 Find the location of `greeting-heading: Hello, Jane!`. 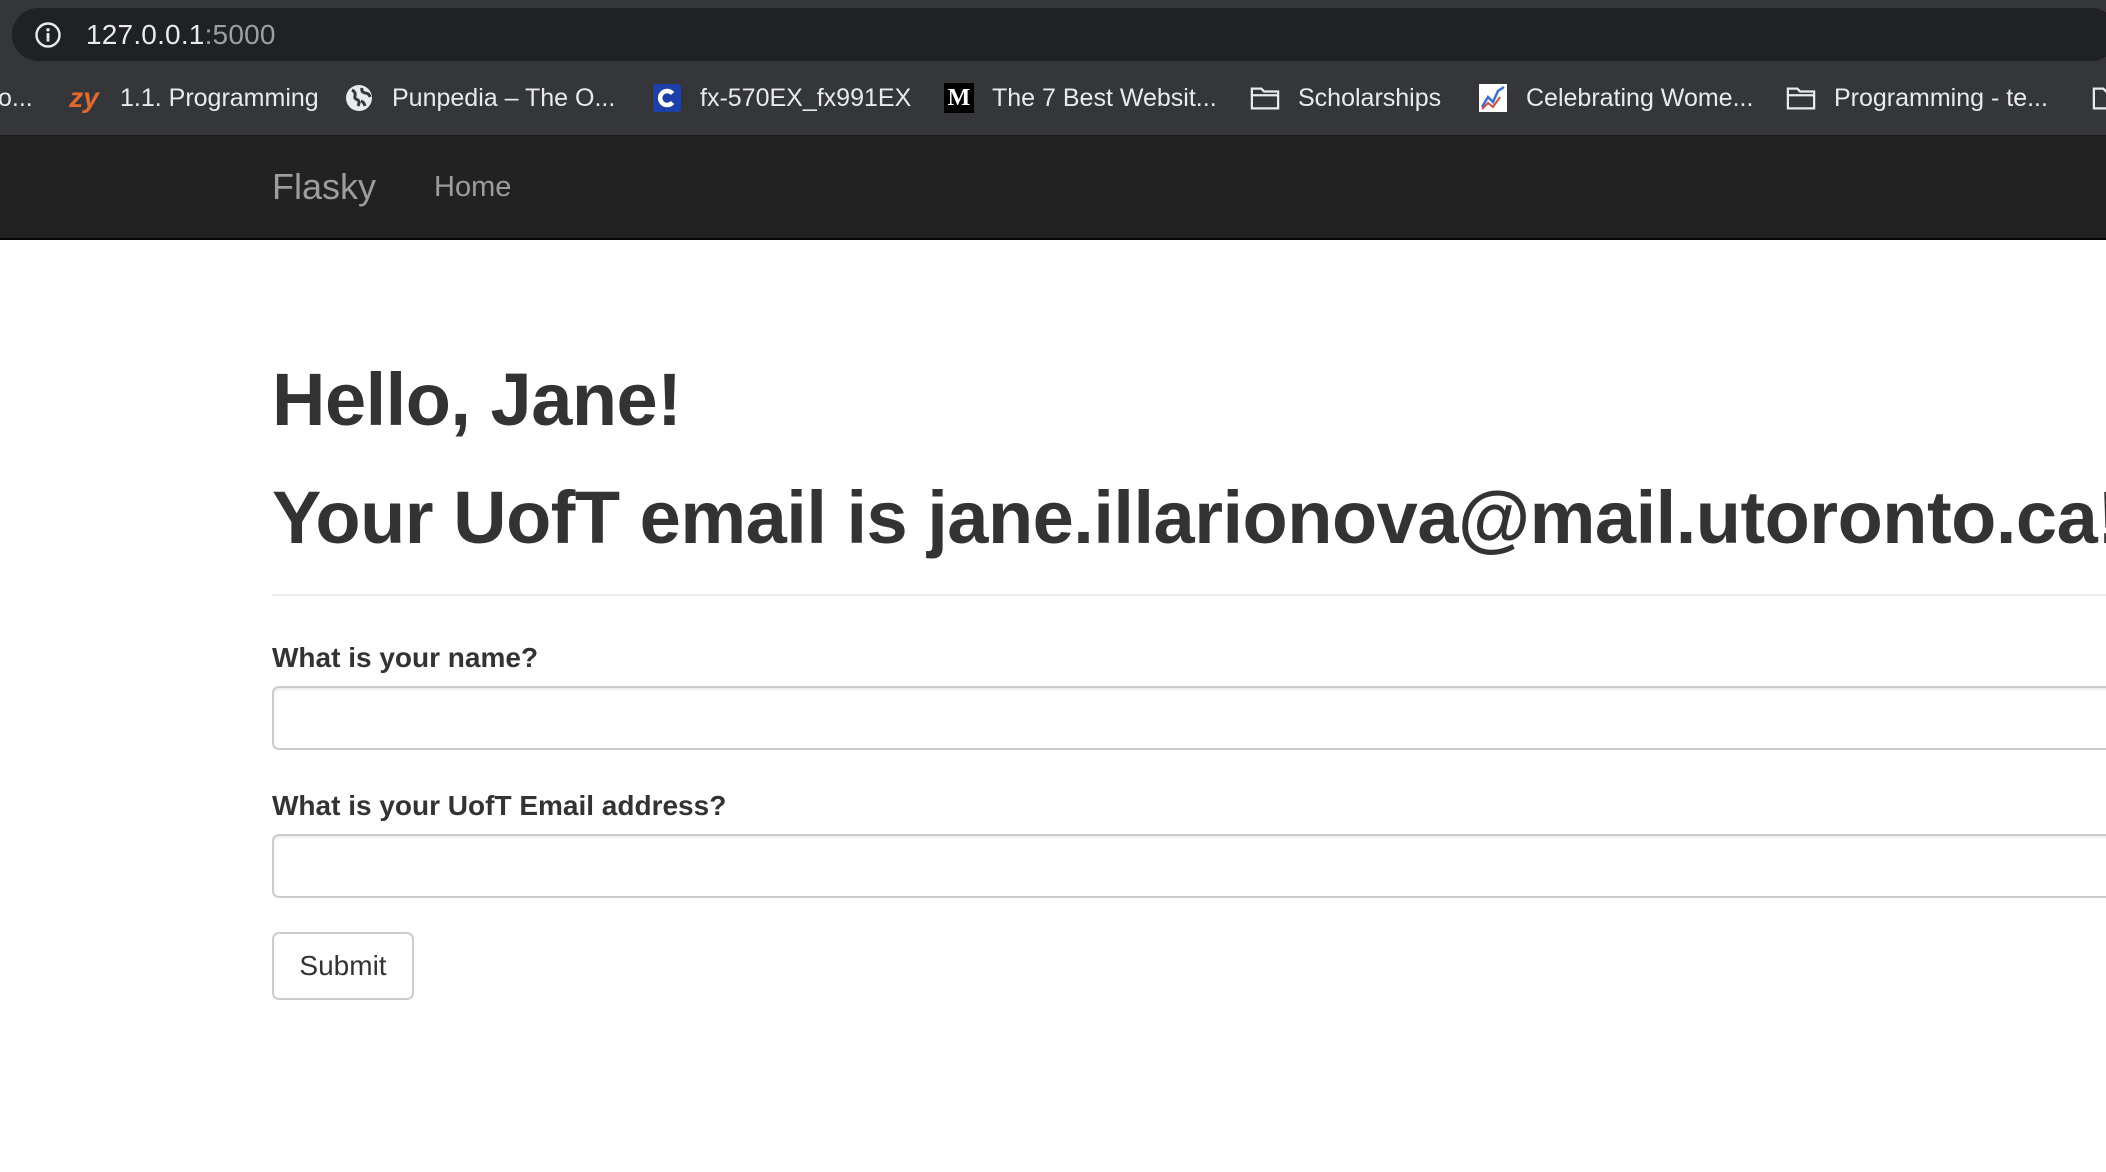

greeting-heading: Hello, Jane! is located at coordinates (477, 399).